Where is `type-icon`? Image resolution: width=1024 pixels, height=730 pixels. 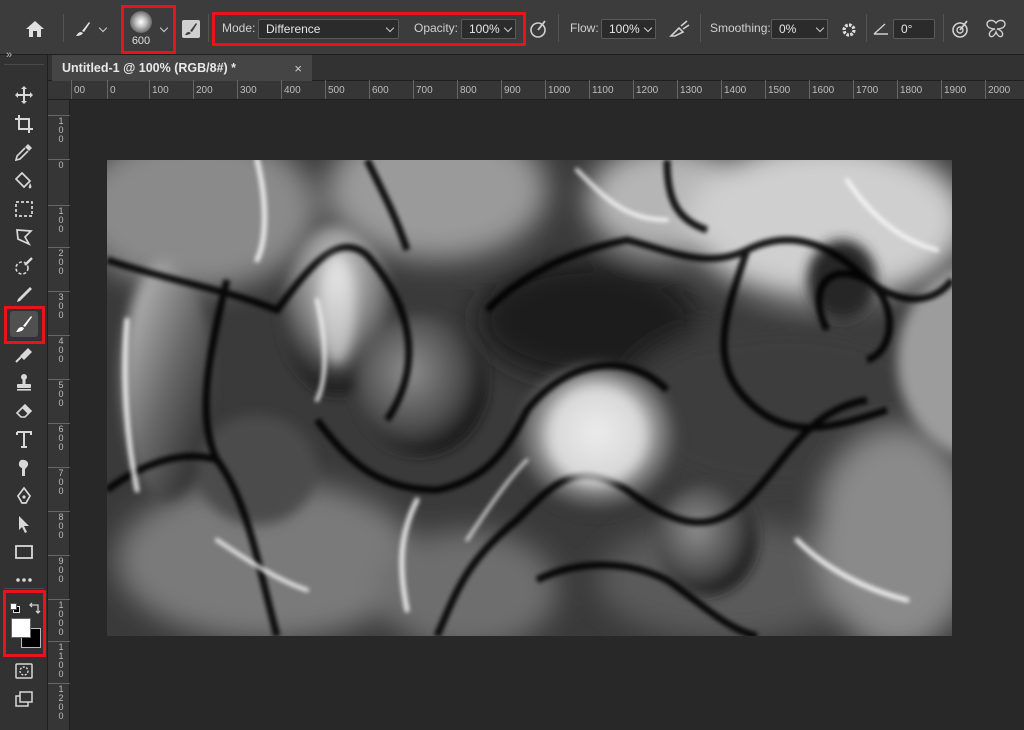 type-icon is located at coordinates (24, 439).